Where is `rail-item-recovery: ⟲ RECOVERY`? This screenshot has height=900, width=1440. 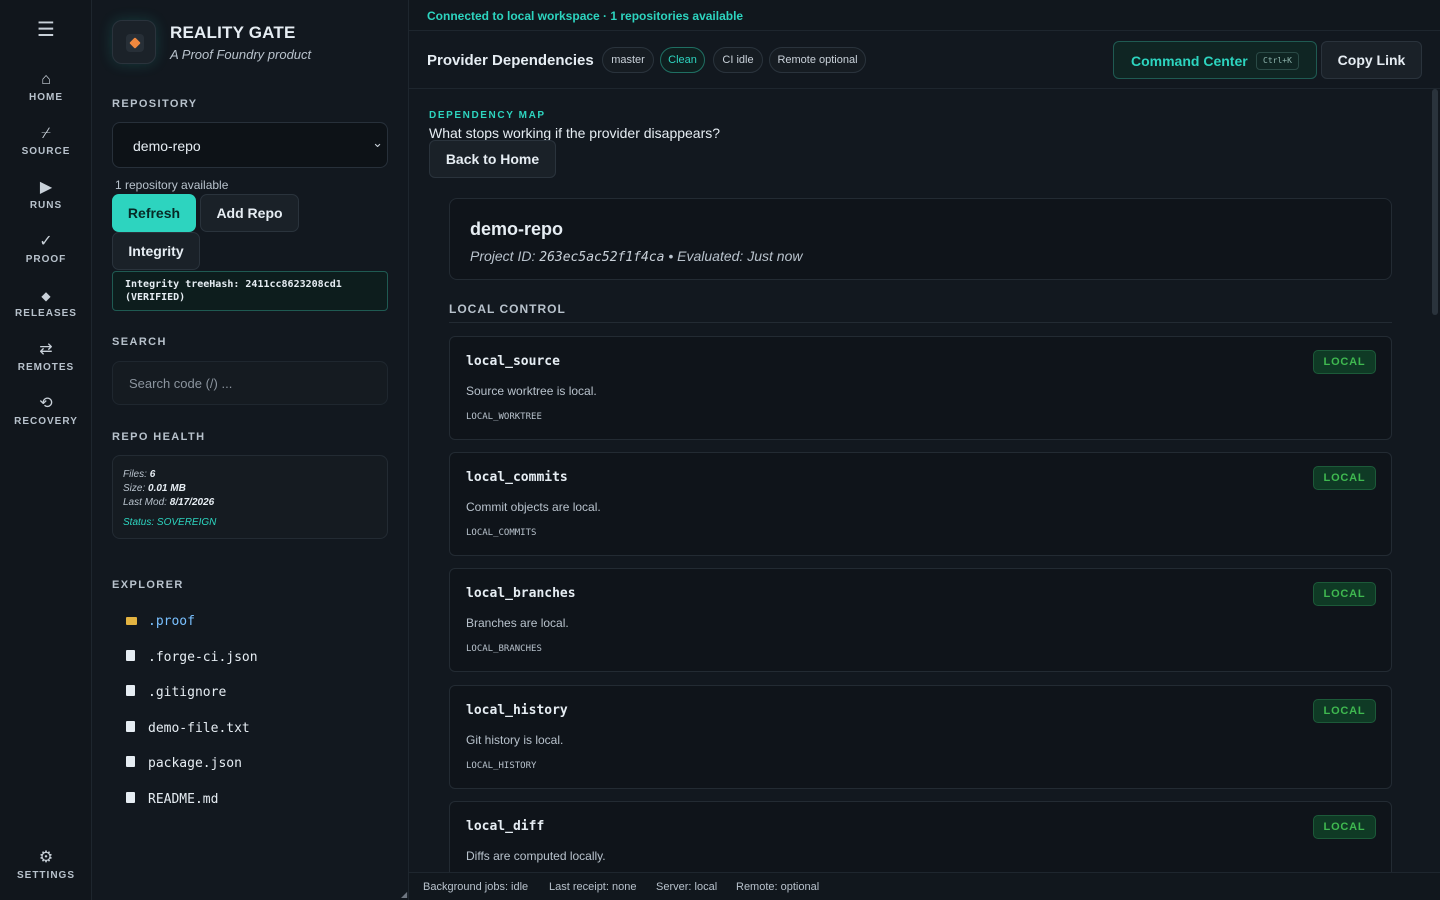
rail-item-recovery: ⟲ RECOVERY is located at coordinates (46, 410).